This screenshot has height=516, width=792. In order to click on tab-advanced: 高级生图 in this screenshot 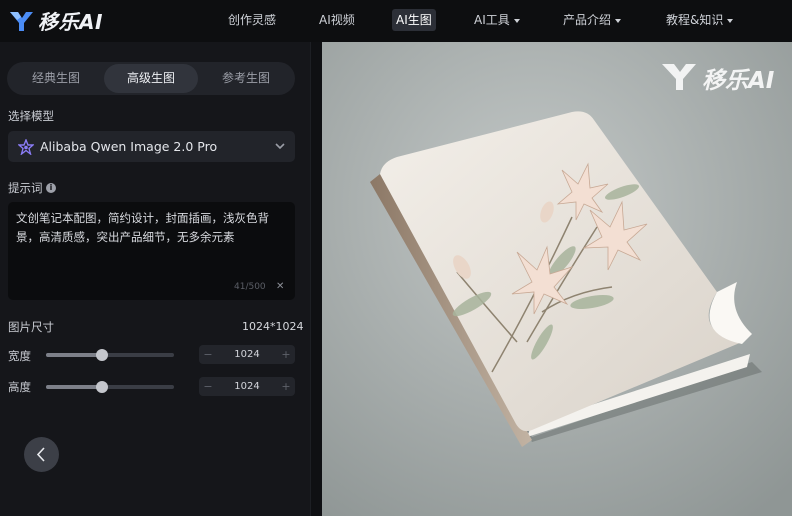, I will do `click(151, 78)`.